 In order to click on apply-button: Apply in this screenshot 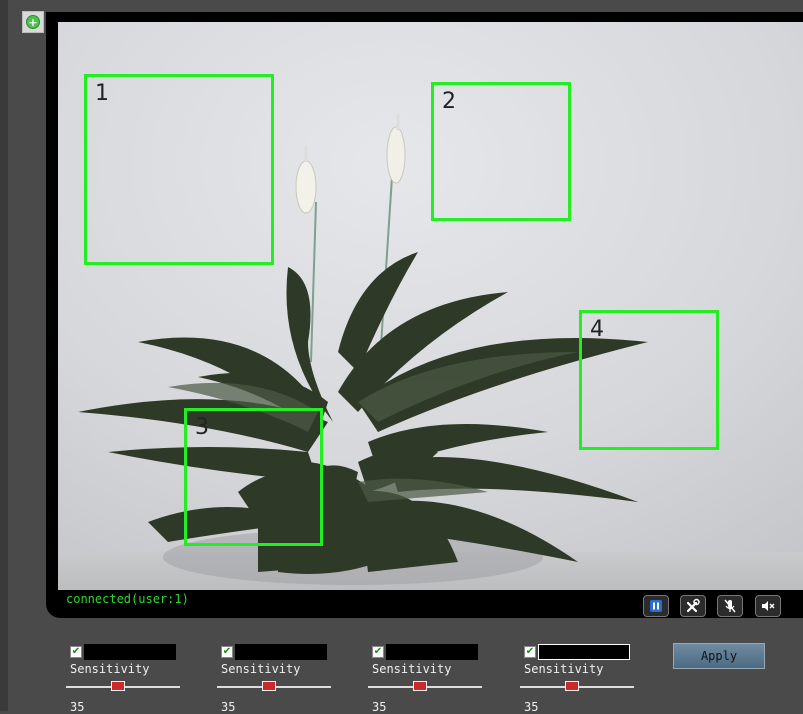, I will do `click(719, 656)`.